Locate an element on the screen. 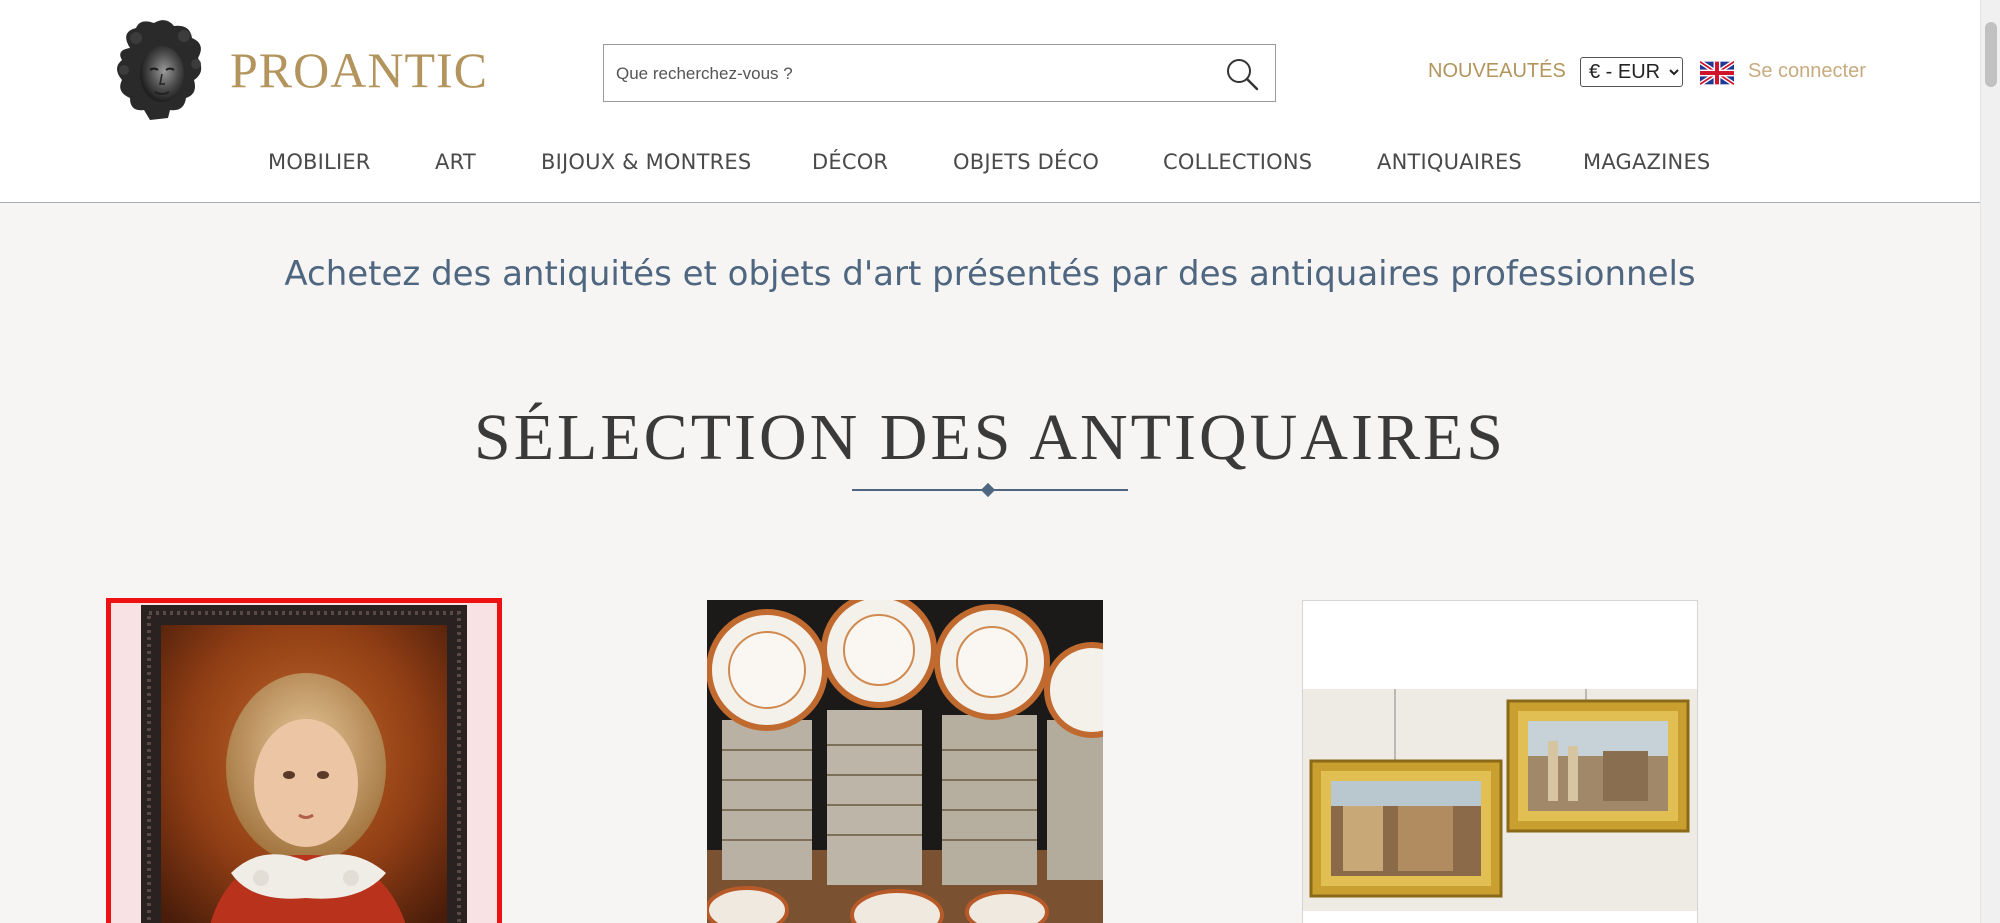 The image size is (2000, 923). product-card-portrait is located at coordinates (304, 760).